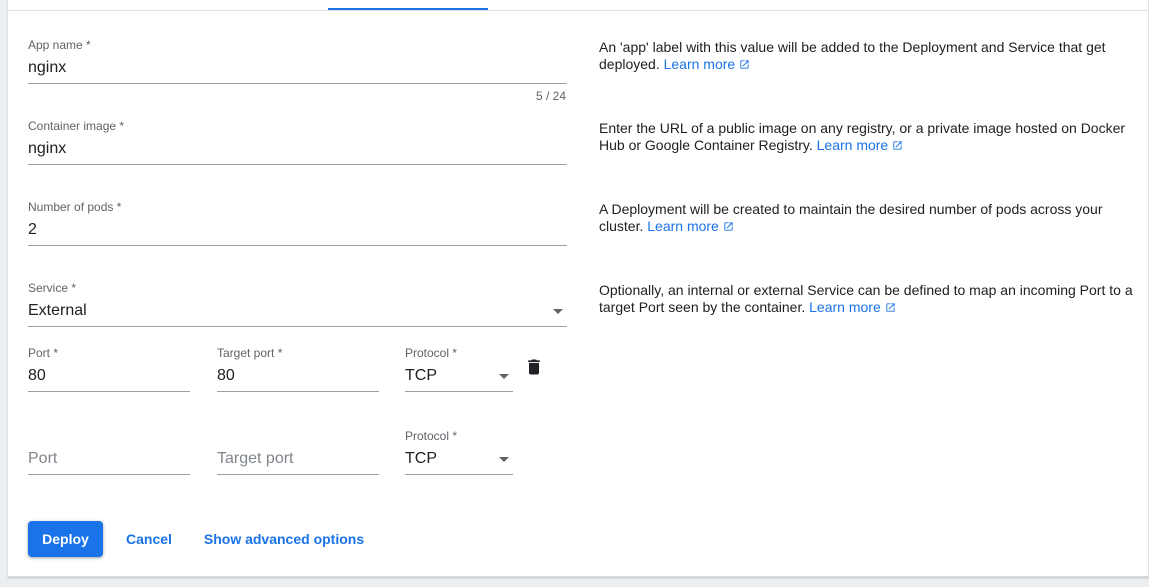 The height and width of the screenshot is (587, 1149). What do you see at coordinates (534, 367) in the screenshot?
I see `trash-icon` at bounding box center [534, 367].